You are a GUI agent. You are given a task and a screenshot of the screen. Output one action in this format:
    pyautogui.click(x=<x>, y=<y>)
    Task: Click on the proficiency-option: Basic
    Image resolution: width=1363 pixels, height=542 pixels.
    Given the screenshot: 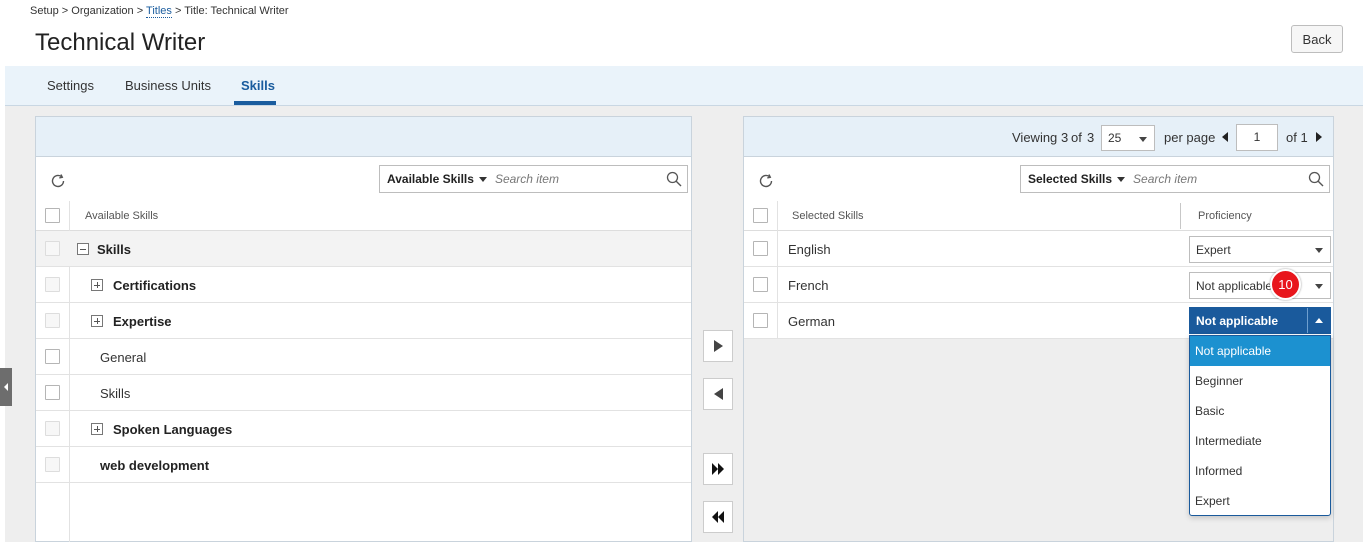 What is the action you would take?
    pyautogui.click(x=1260, y=411)
    